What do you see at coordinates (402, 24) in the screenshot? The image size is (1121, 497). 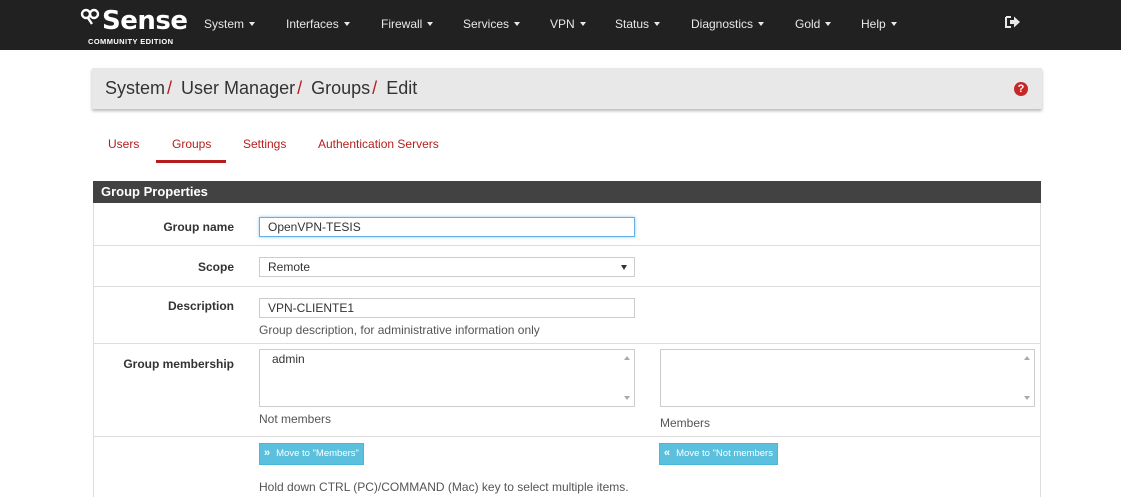 I see `menu-firewall-label: Firewall` at bounding box center [402, 24].